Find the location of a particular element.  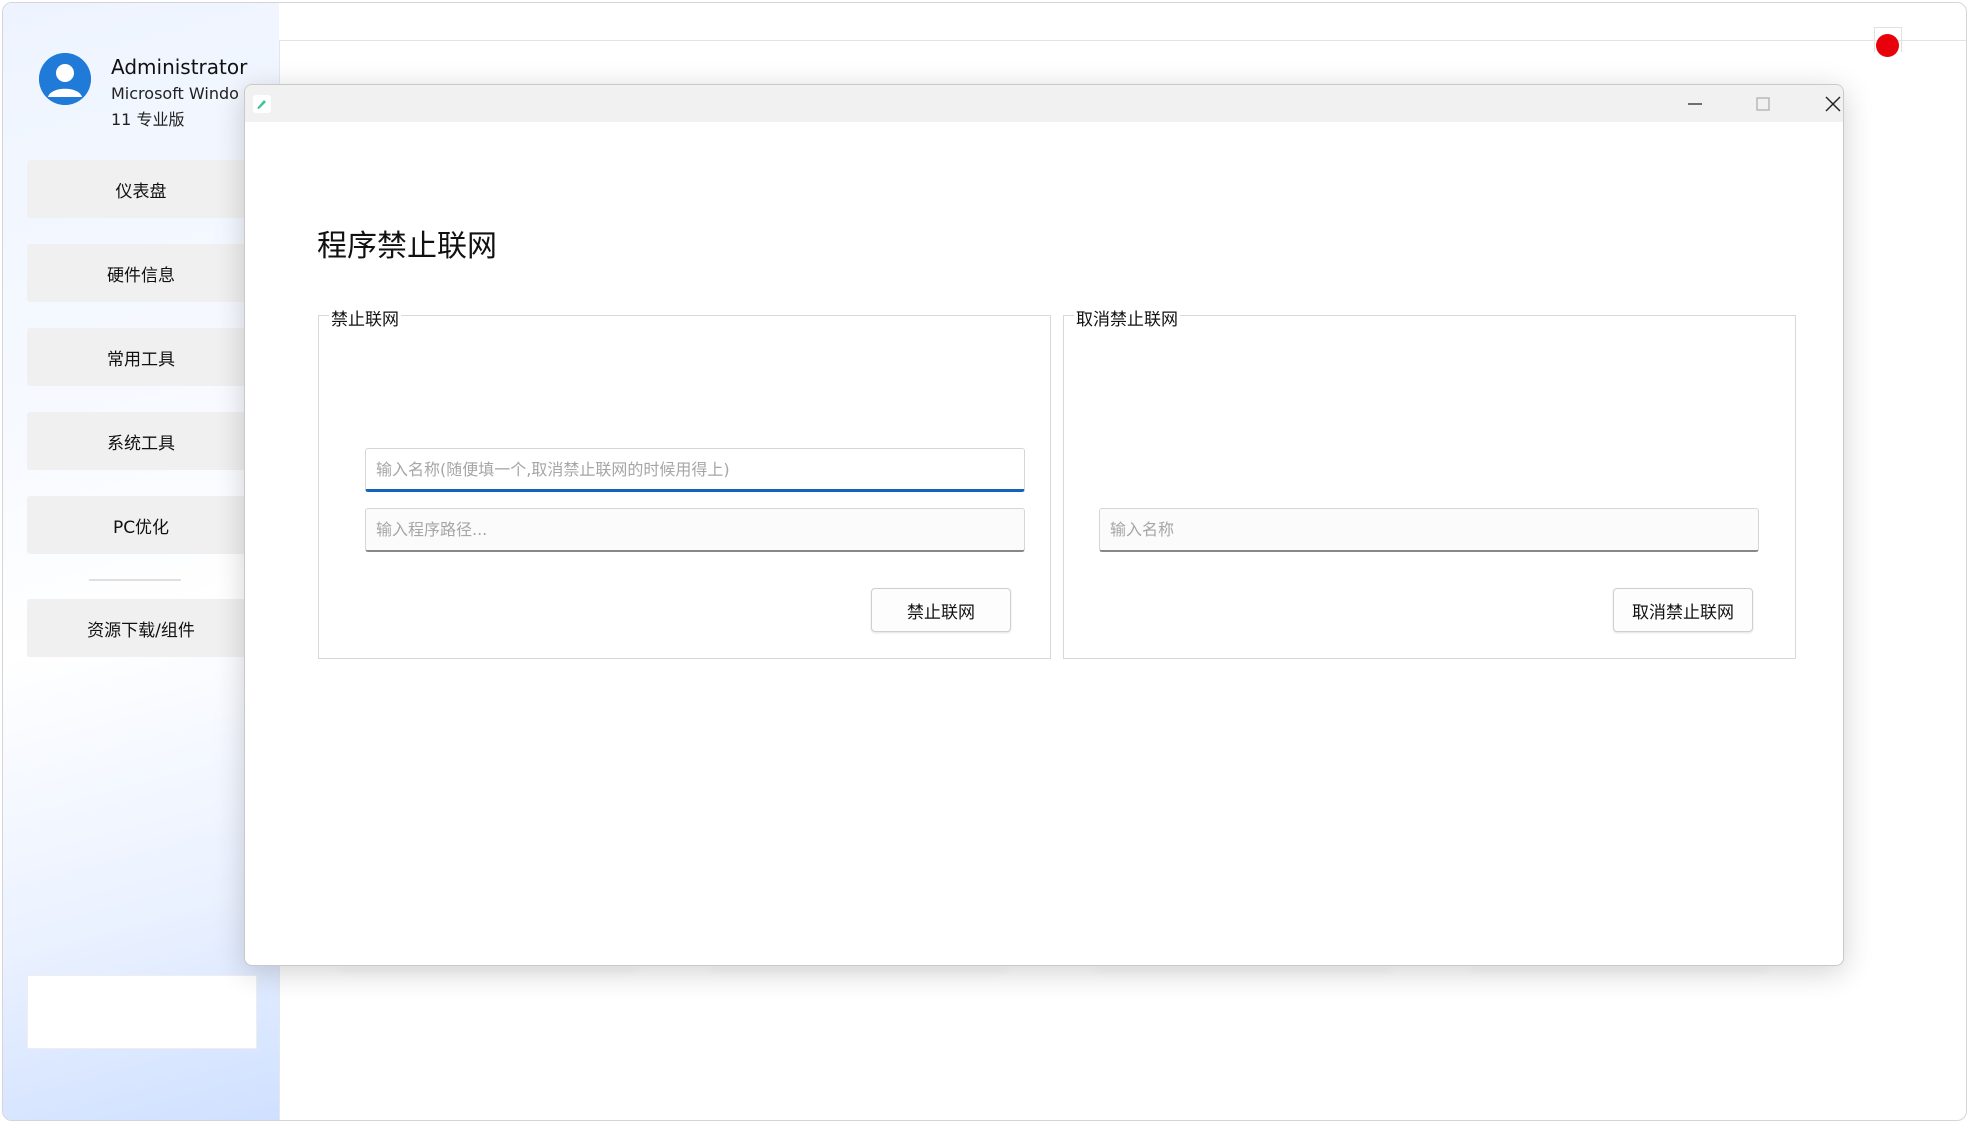

sidebar-divider is located at coordinates (135, 580).